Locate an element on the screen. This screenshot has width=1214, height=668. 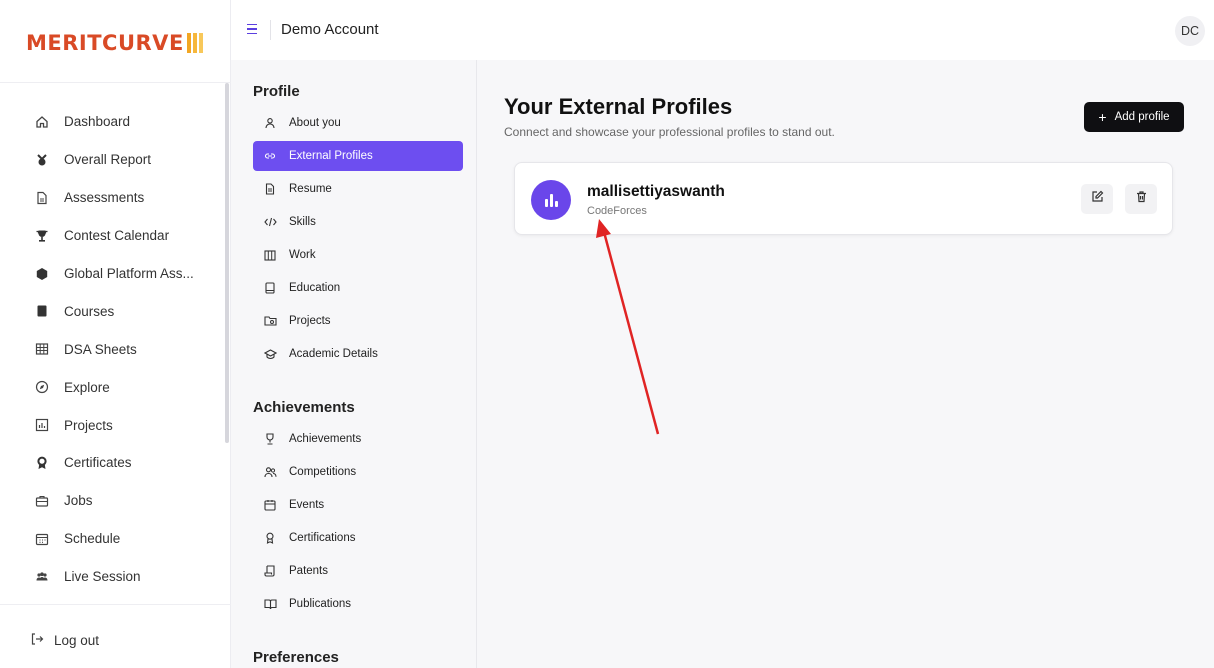
sidebar-item-certificates: Certificates is located at coordinates (112, 463).